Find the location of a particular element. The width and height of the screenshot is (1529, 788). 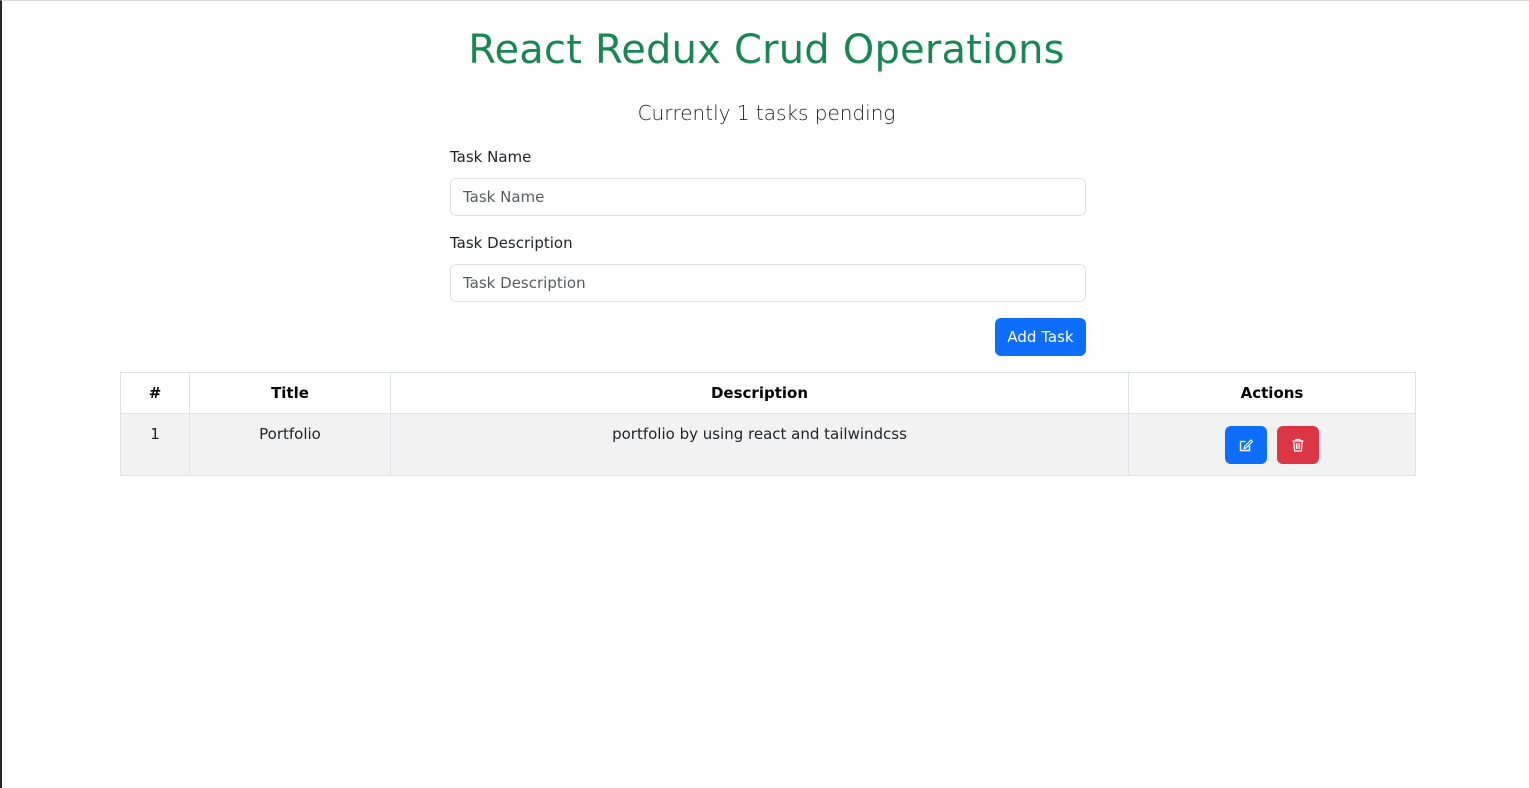

row-description: portfolio by using react and tailwindcss is located at coordinates (759, 444).